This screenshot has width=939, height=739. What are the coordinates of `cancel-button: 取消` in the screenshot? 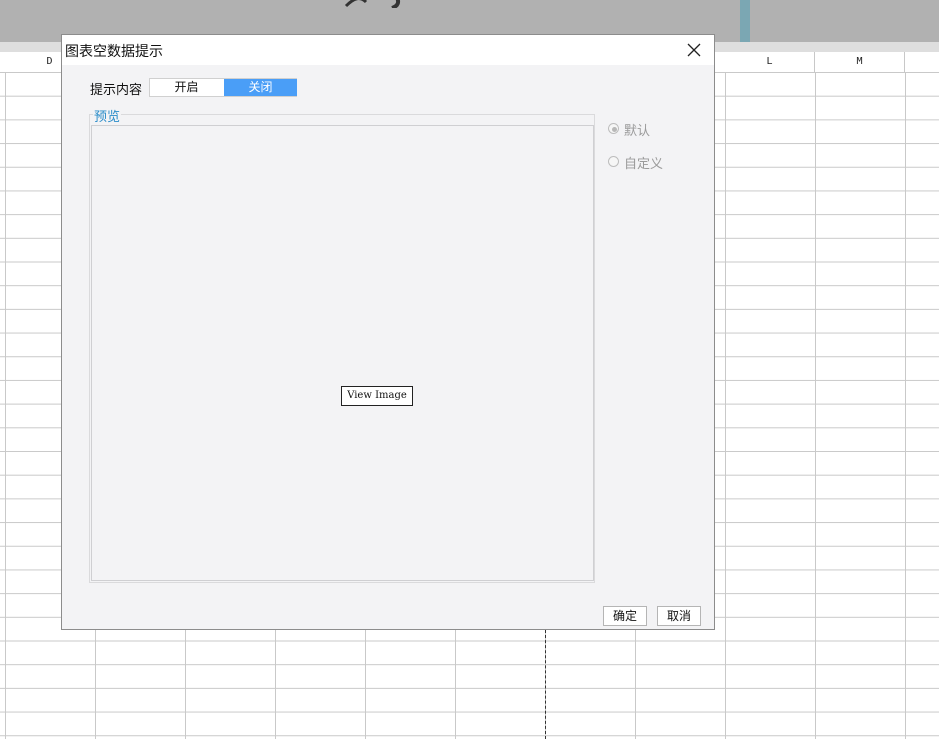 It's located at (679, 616).